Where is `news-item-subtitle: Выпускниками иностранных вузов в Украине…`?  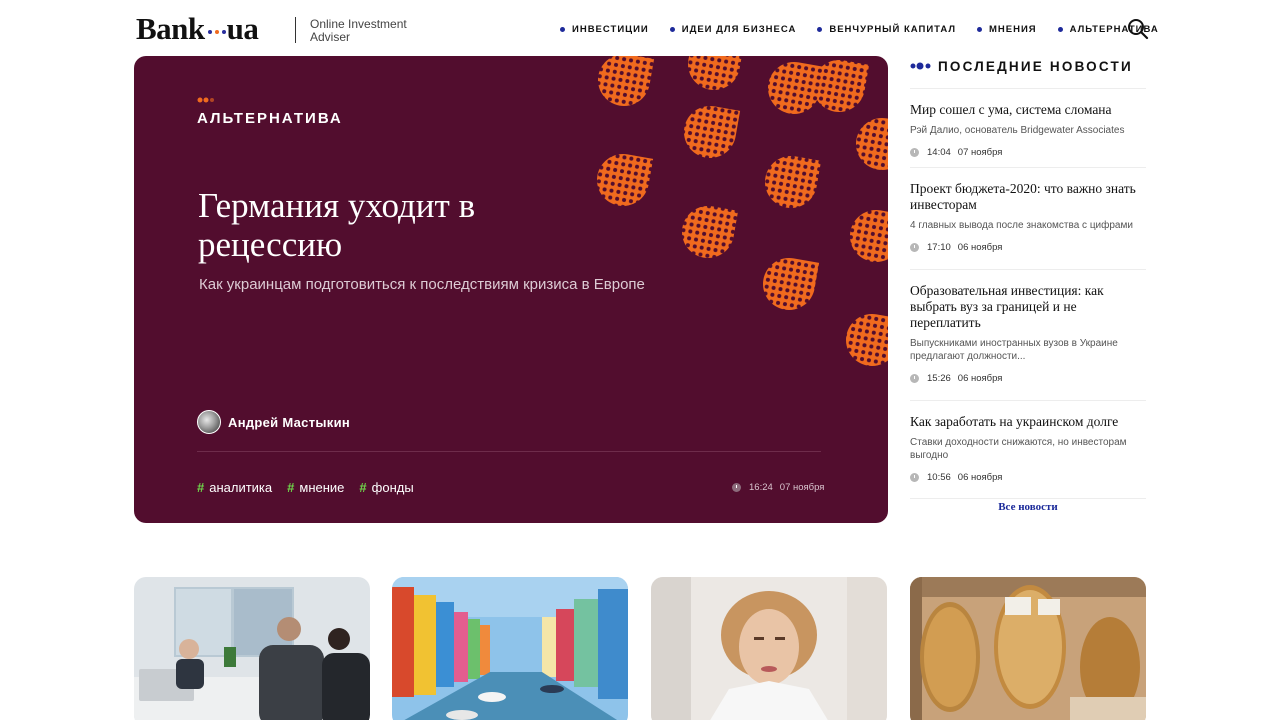
news-item-subtitle: Выпускниками иностранных вузов в Украине… is located at coordinates (1014, 350).